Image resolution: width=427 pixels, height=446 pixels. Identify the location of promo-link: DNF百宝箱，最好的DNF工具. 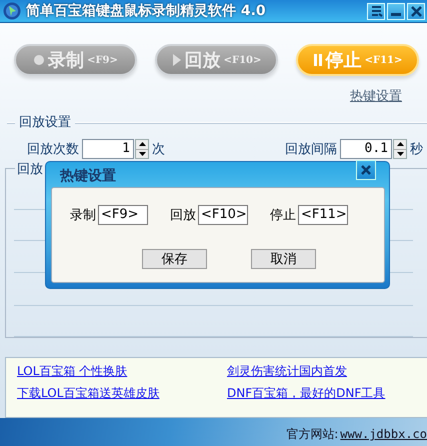
(306, 393).